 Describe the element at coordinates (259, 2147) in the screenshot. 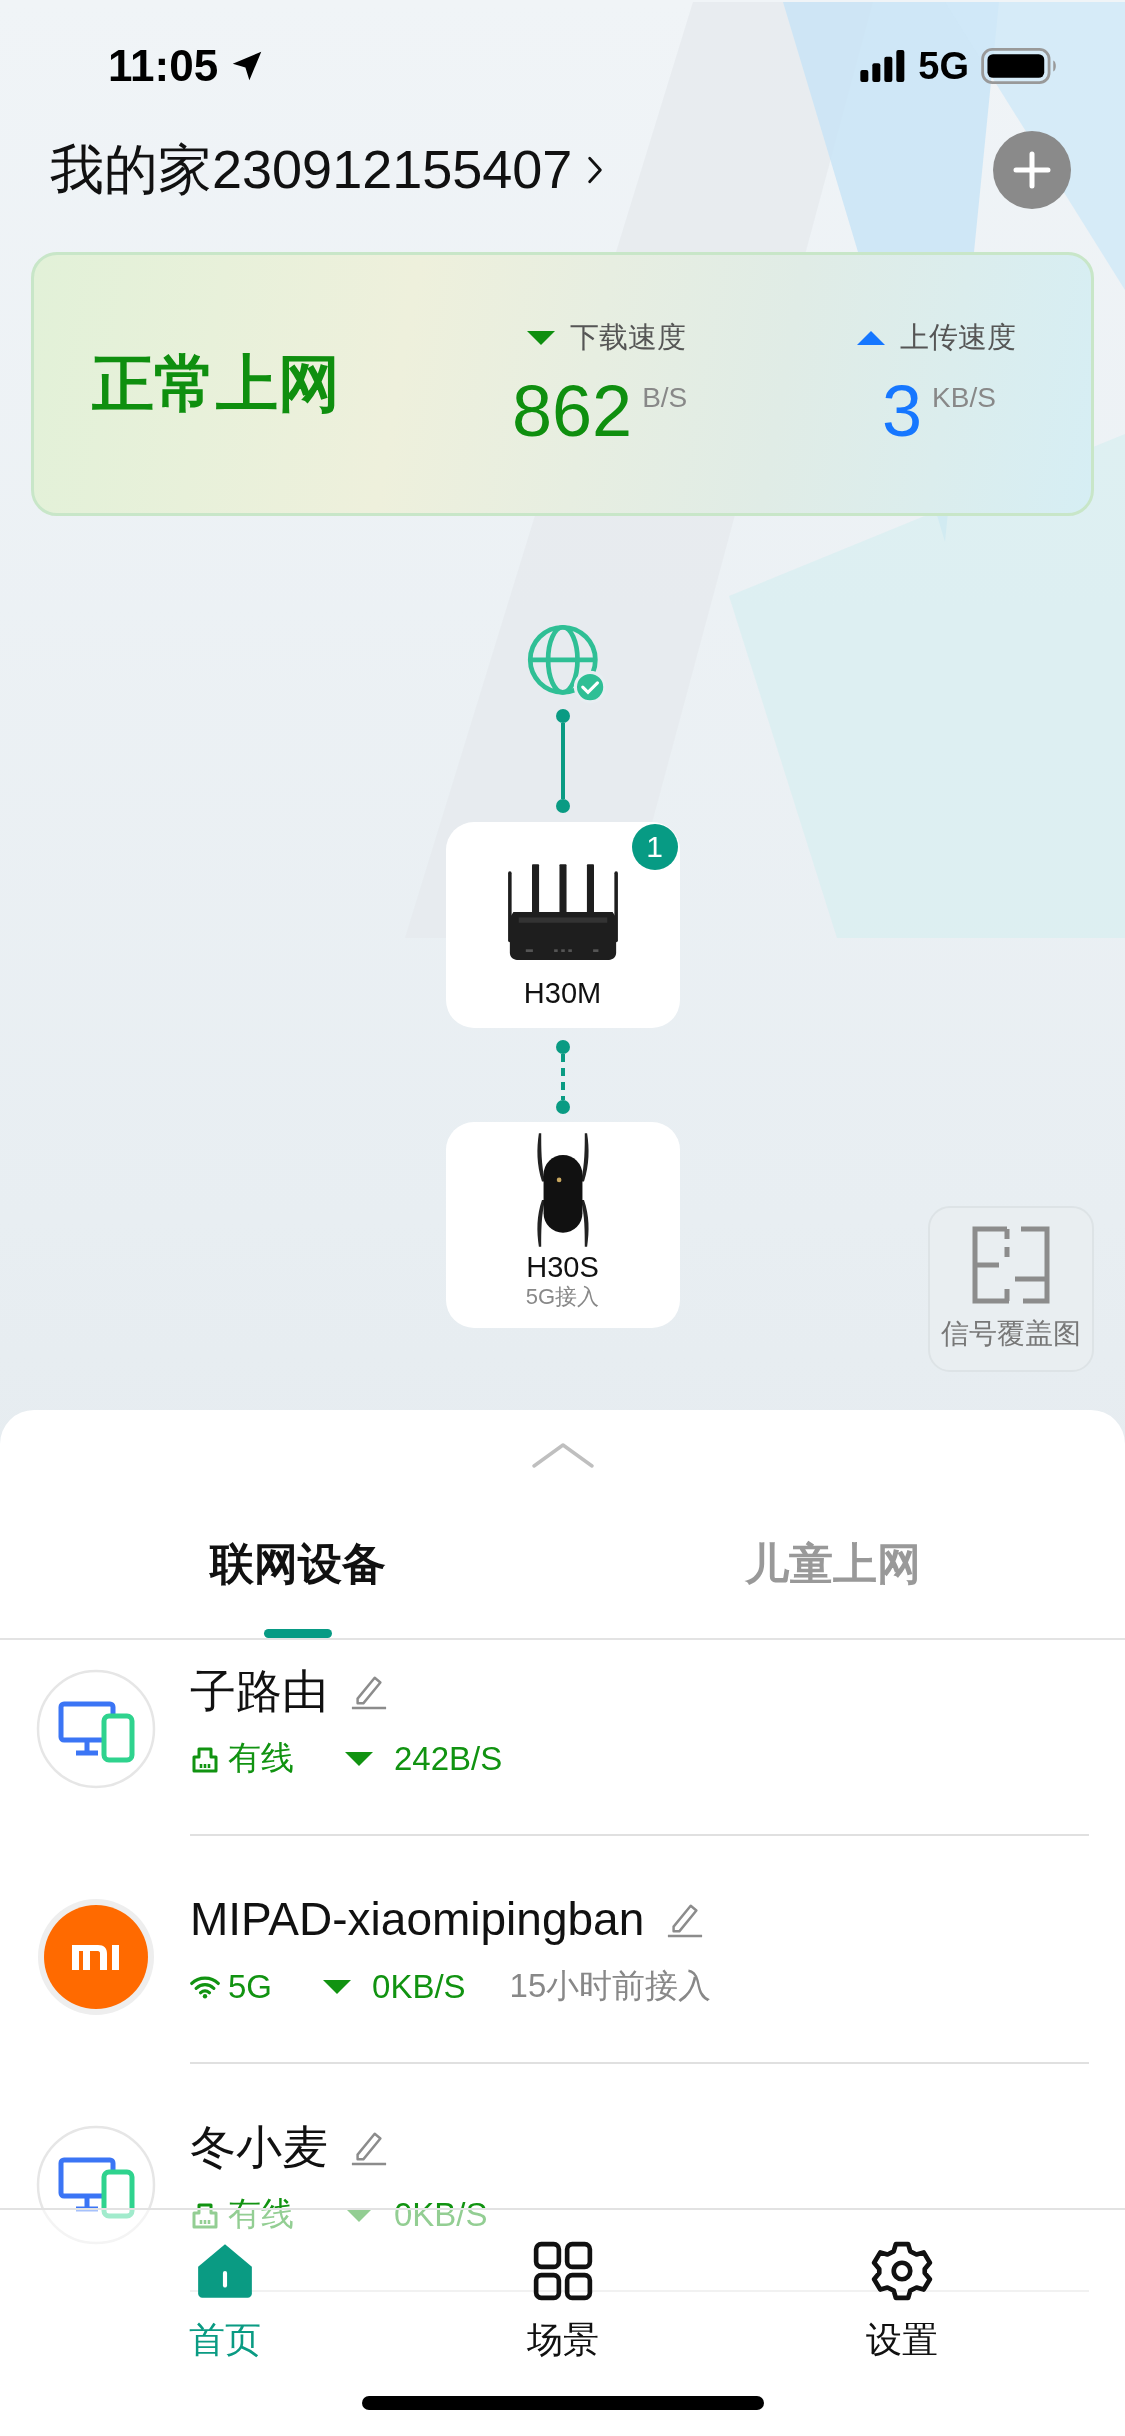

I see `device-name: 冬小麦` at that location.